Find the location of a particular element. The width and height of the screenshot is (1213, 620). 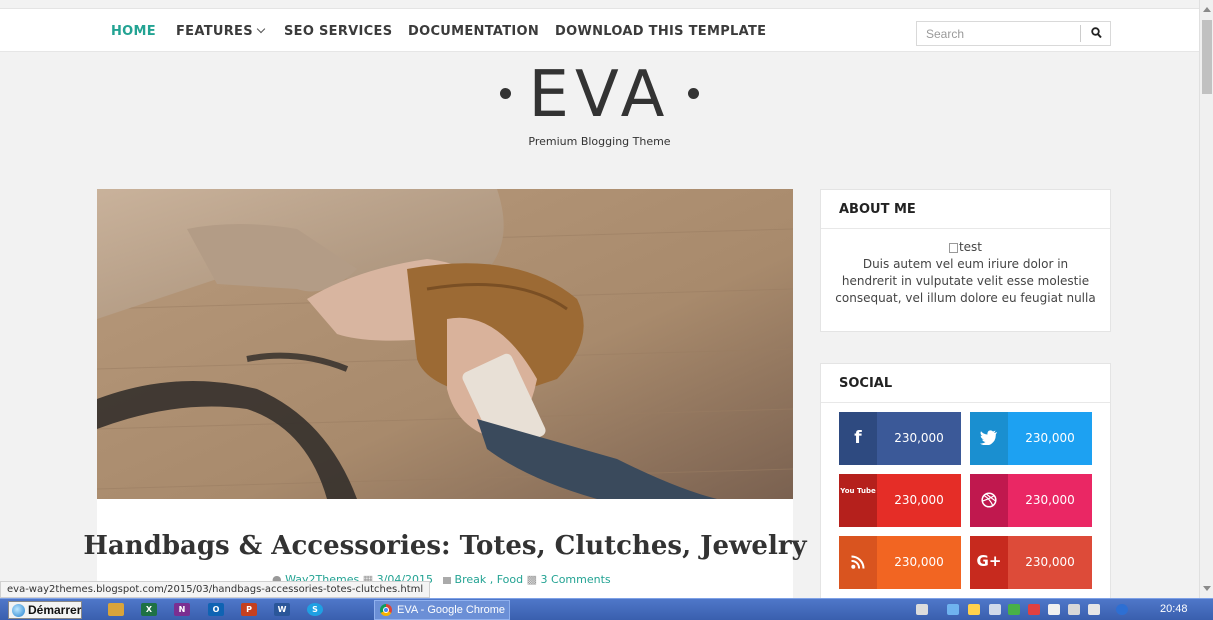

nav-home: HOME is located at coordinates (133, 31).